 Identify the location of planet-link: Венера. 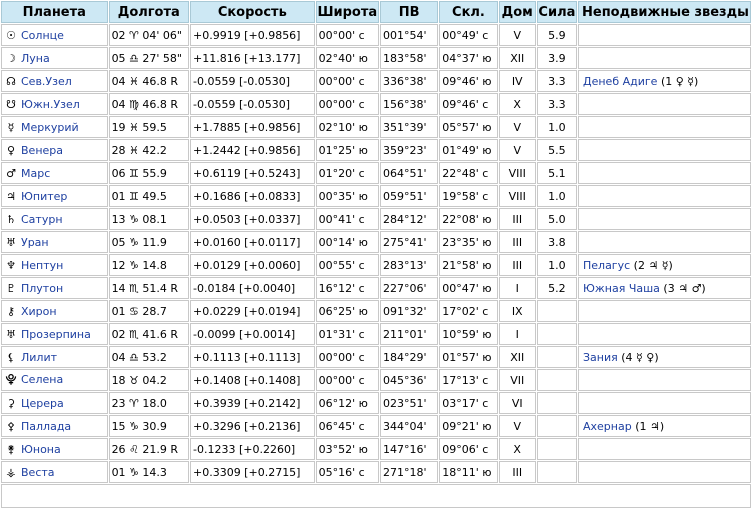
(42, 150).